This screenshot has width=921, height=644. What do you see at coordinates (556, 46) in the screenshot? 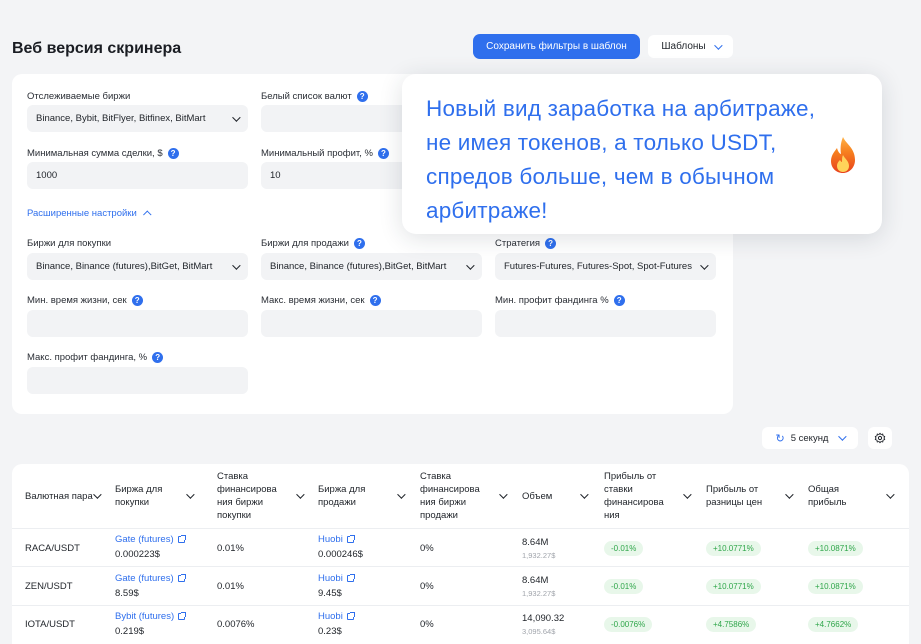
I see `save-filters-button: Сохранить фильтры в шаблон` at bounding box center [556, 46].